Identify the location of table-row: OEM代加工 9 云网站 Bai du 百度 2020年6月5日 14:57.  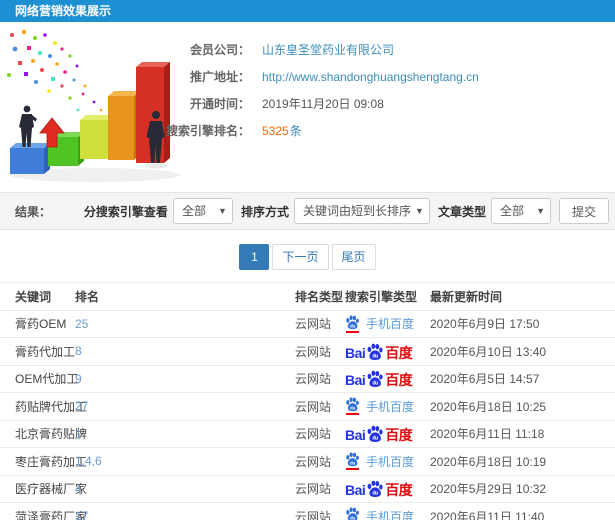
(307, 379).